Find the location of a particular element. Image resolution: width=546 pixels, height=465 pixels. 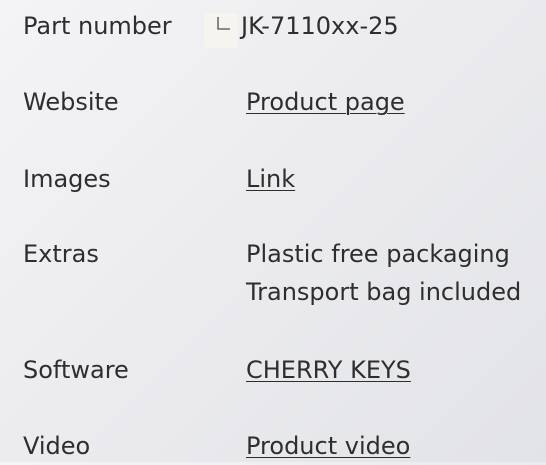

images-link: Link is located at coordinates (270, 179).